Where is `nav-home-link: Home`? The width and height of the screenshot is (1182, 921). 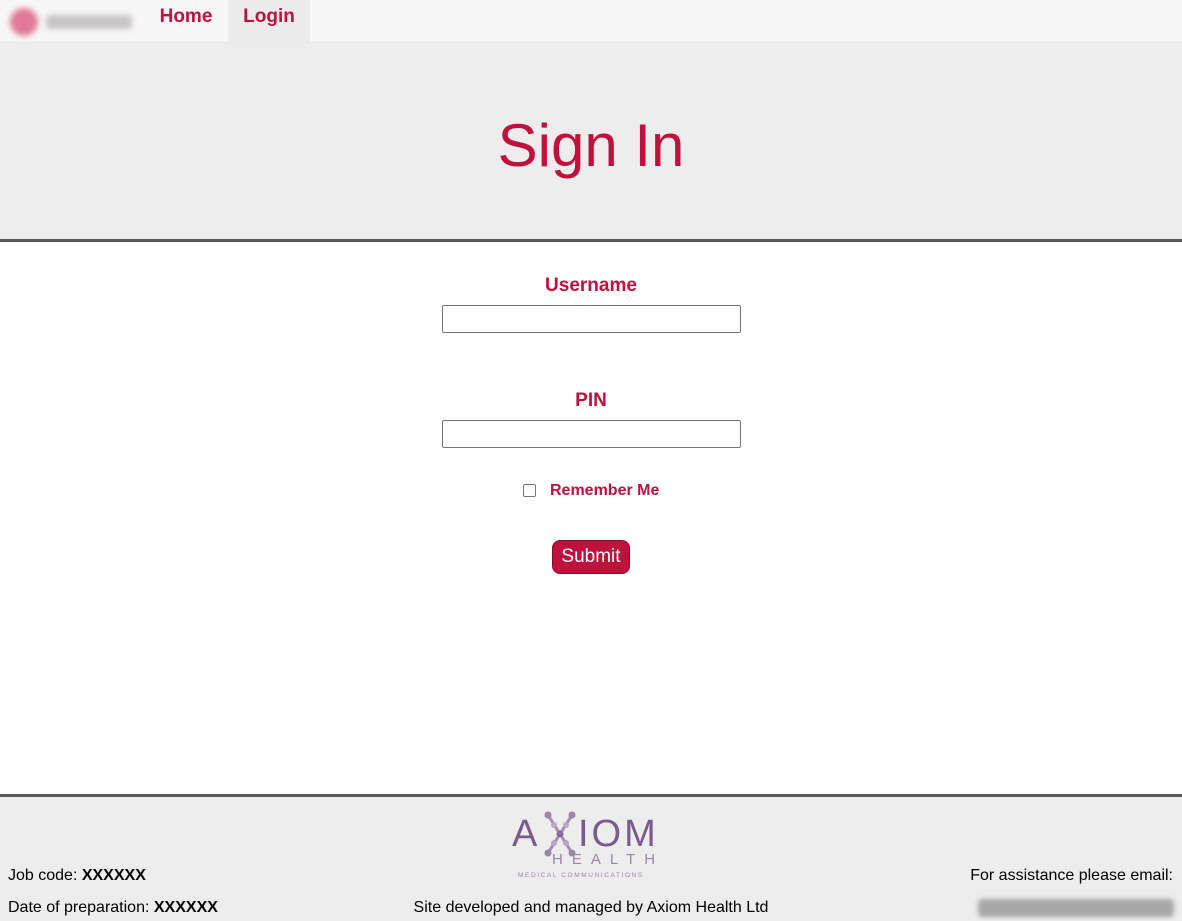
nav-home-link: Home is located at coordinates (186, 21).